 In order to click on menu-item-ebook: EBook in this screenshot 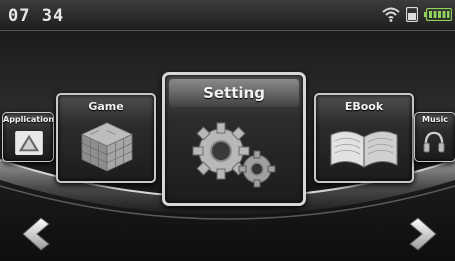, I will do `click(364, 138)`.